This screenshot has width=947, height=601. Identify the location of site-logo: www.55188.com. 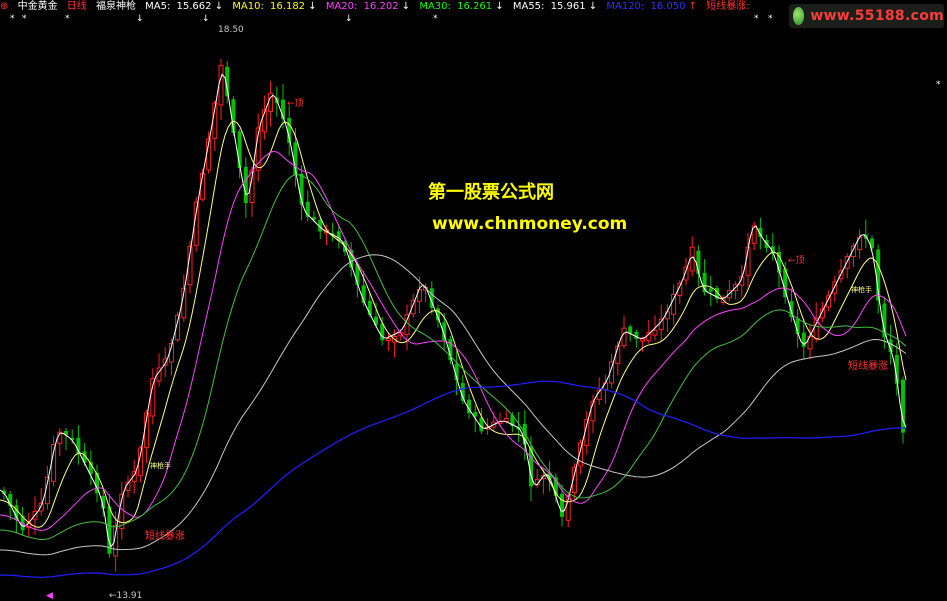
(866, 16).